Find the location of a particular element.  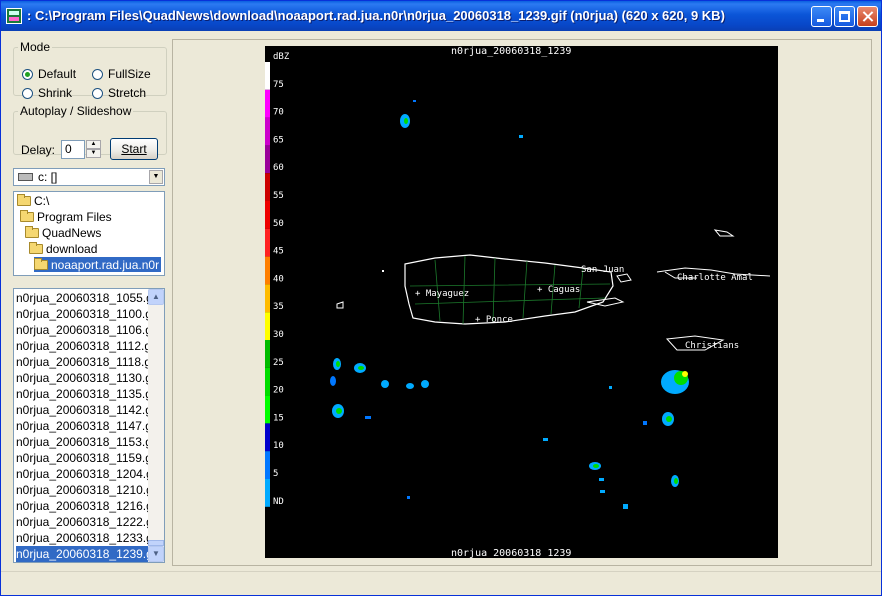

maximize-button is located at coordinates (844, 16).